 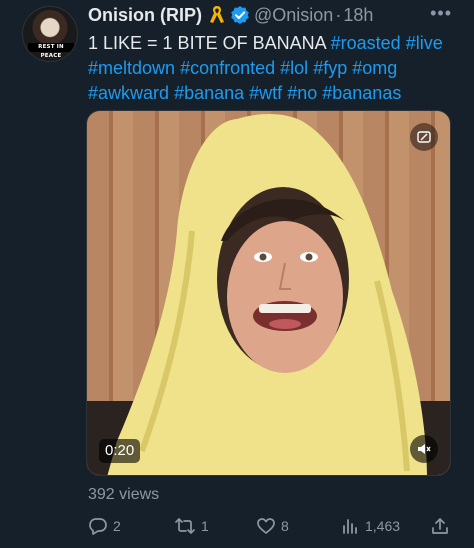 What do you see at coordinates (209, 43) in the screenshot?
I see `tweet-body: 1 LIKE = 1 BITE OF BANANA` at bounding box center [209, 43].